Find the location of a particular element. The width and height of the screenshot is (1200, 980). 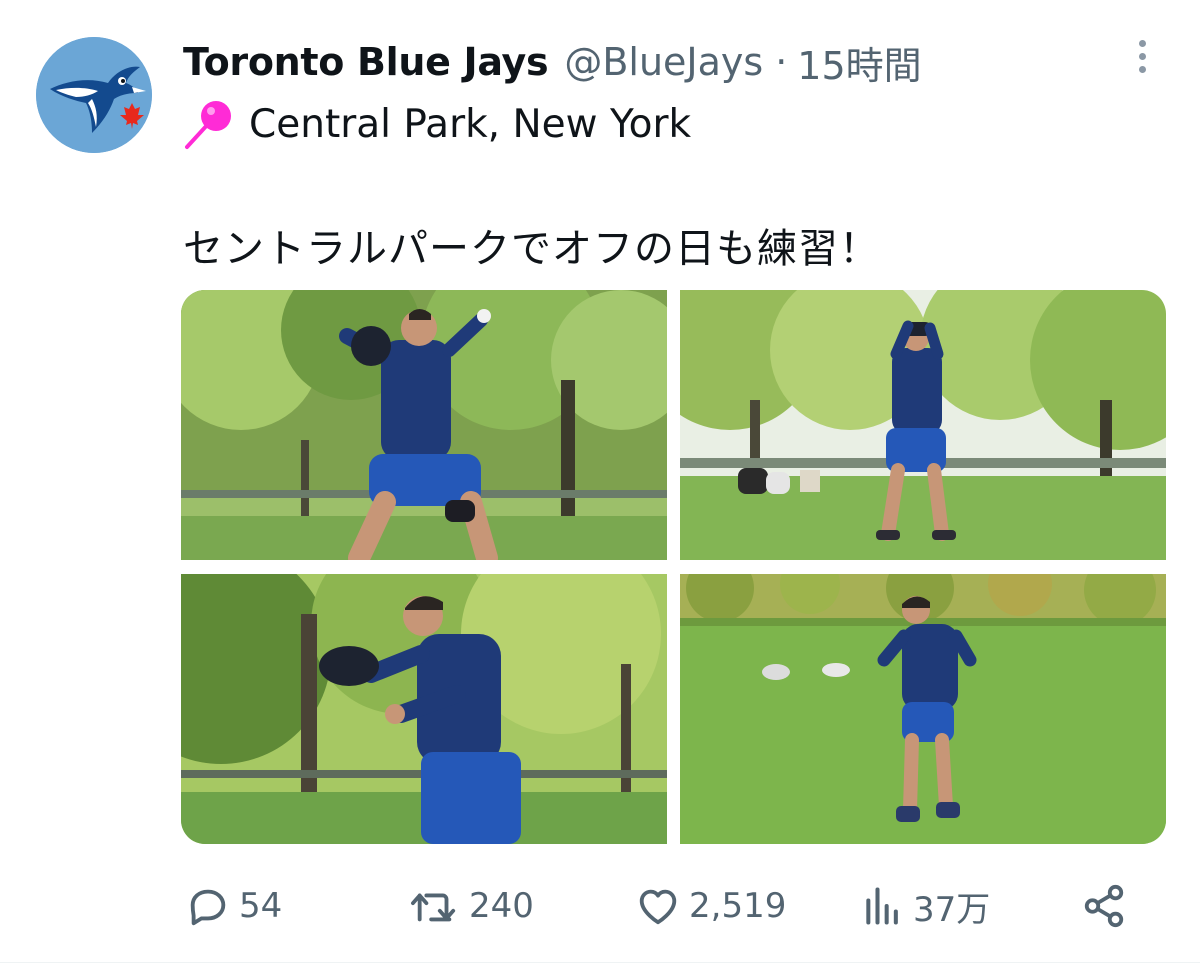

photo-windup is located at coordinates (923, 425).